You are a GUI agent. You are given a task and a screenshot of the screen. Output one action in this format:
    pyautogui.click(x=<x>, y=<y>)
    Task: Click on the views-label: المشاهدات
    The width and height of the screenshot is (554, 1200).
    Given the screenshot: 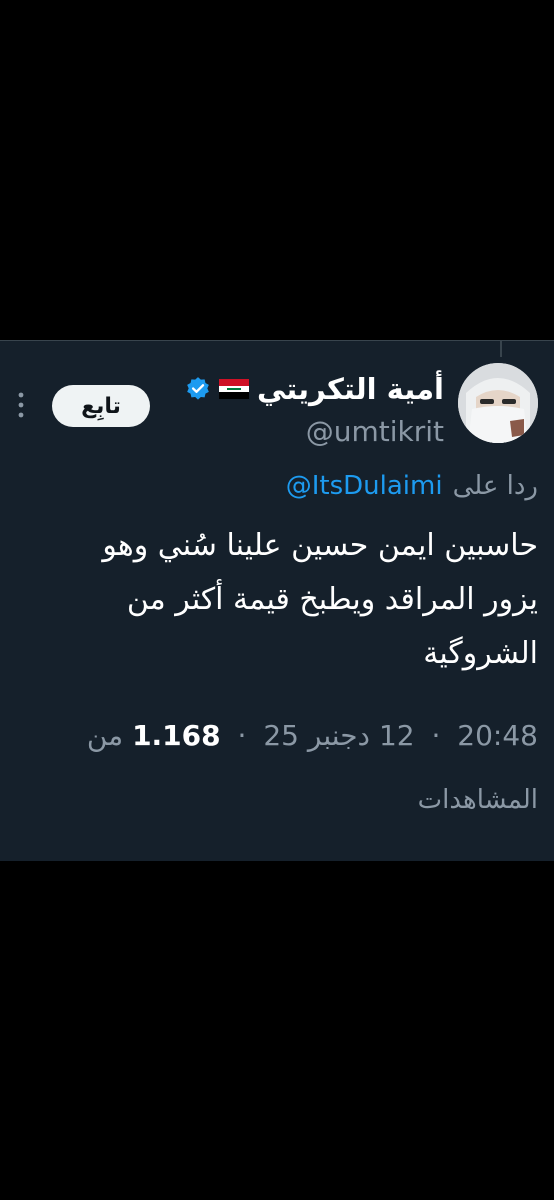 What is the action you would take?
    pyautogui.click(x=477, y=800)
    